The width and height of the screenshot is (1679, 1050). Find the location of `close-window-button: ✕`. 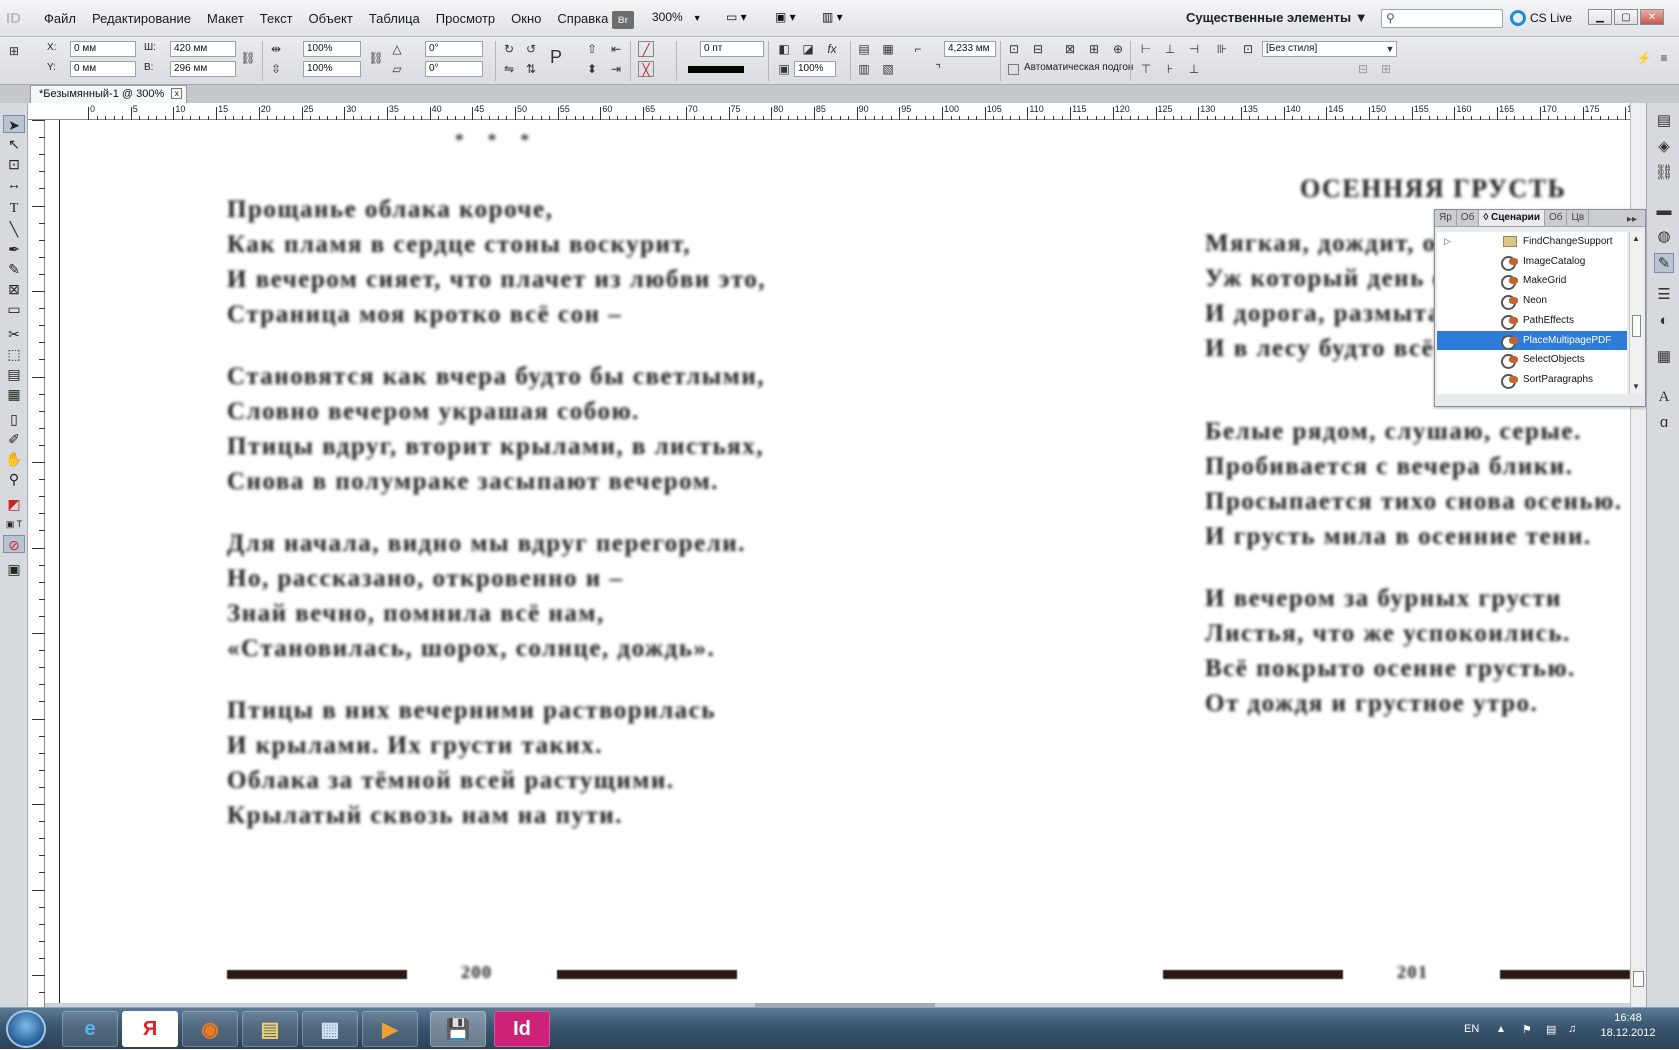

close-window-button: ✕ is located at coordinates (1652, 17).